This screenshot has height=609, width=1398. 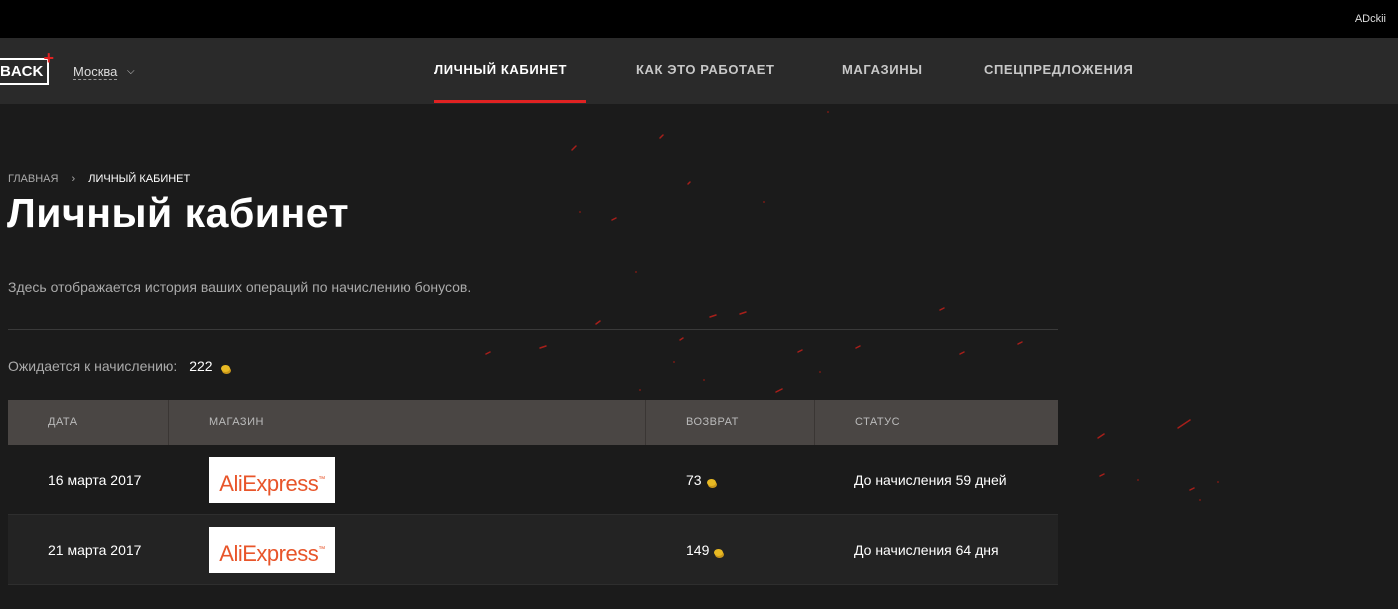 I want to click on column-header-cashback: ВОЗВРАТ, so click(x=729, y=422).